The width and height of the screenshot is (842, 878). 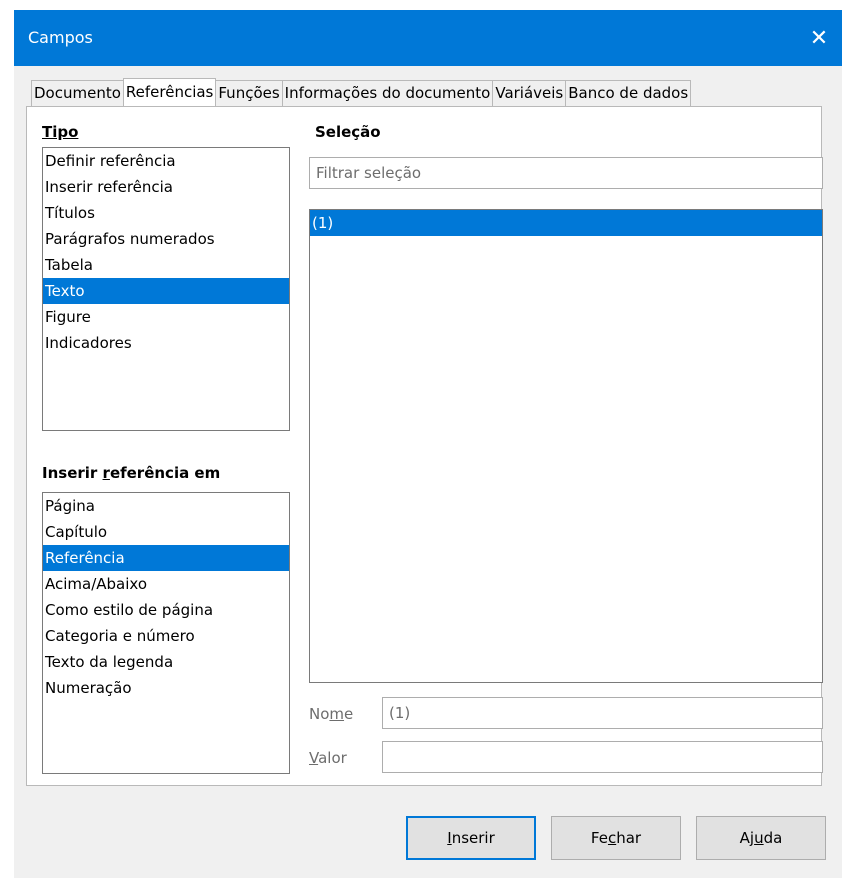 I want to click on tab-variaveis: Variáveis, so click(x=529, y=93).